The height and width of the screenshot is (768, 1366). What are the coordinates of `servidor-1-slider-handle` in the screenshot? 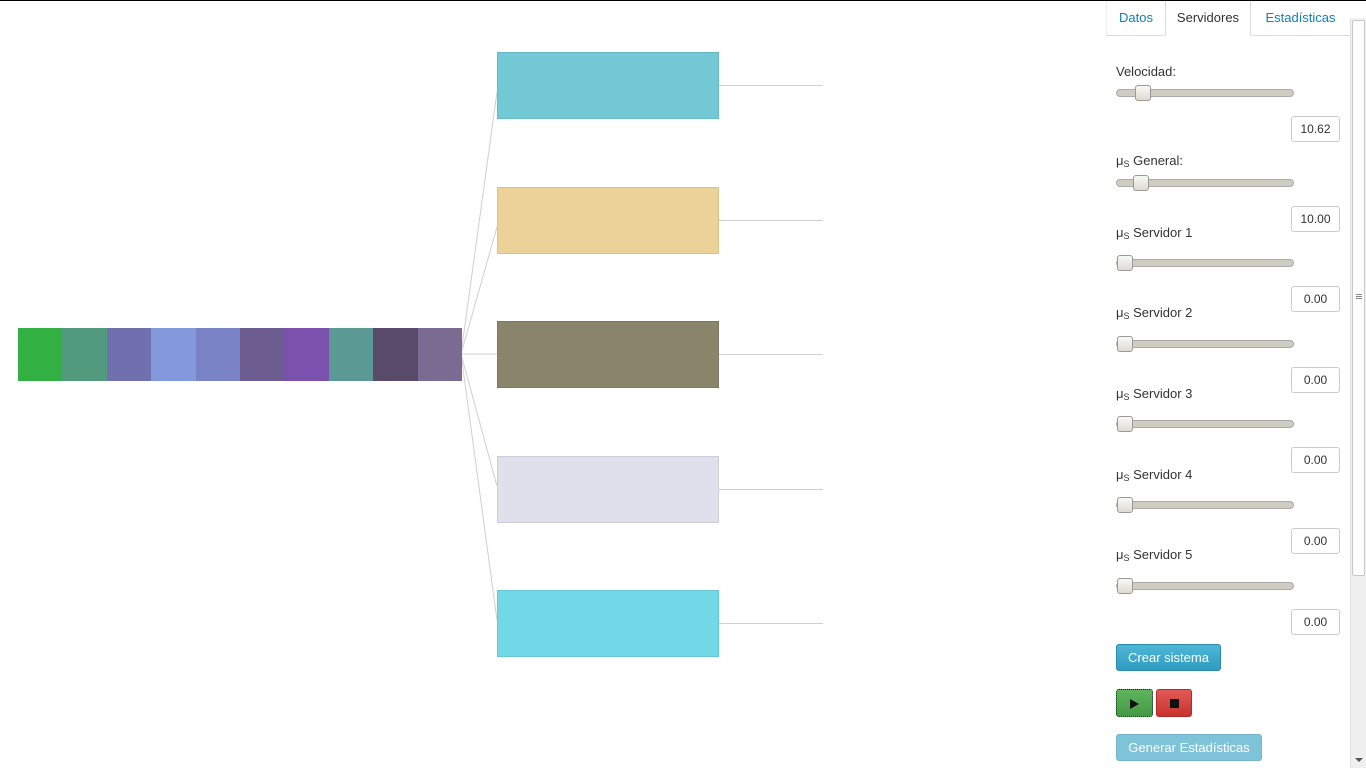 It's located at (1125, 263).